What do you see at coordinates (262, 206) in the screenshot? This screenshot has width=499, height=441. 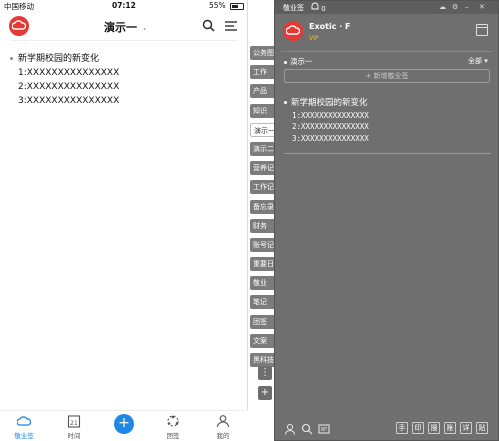 I see `tab-category: 备忘录` at bounding box center [262, 206].